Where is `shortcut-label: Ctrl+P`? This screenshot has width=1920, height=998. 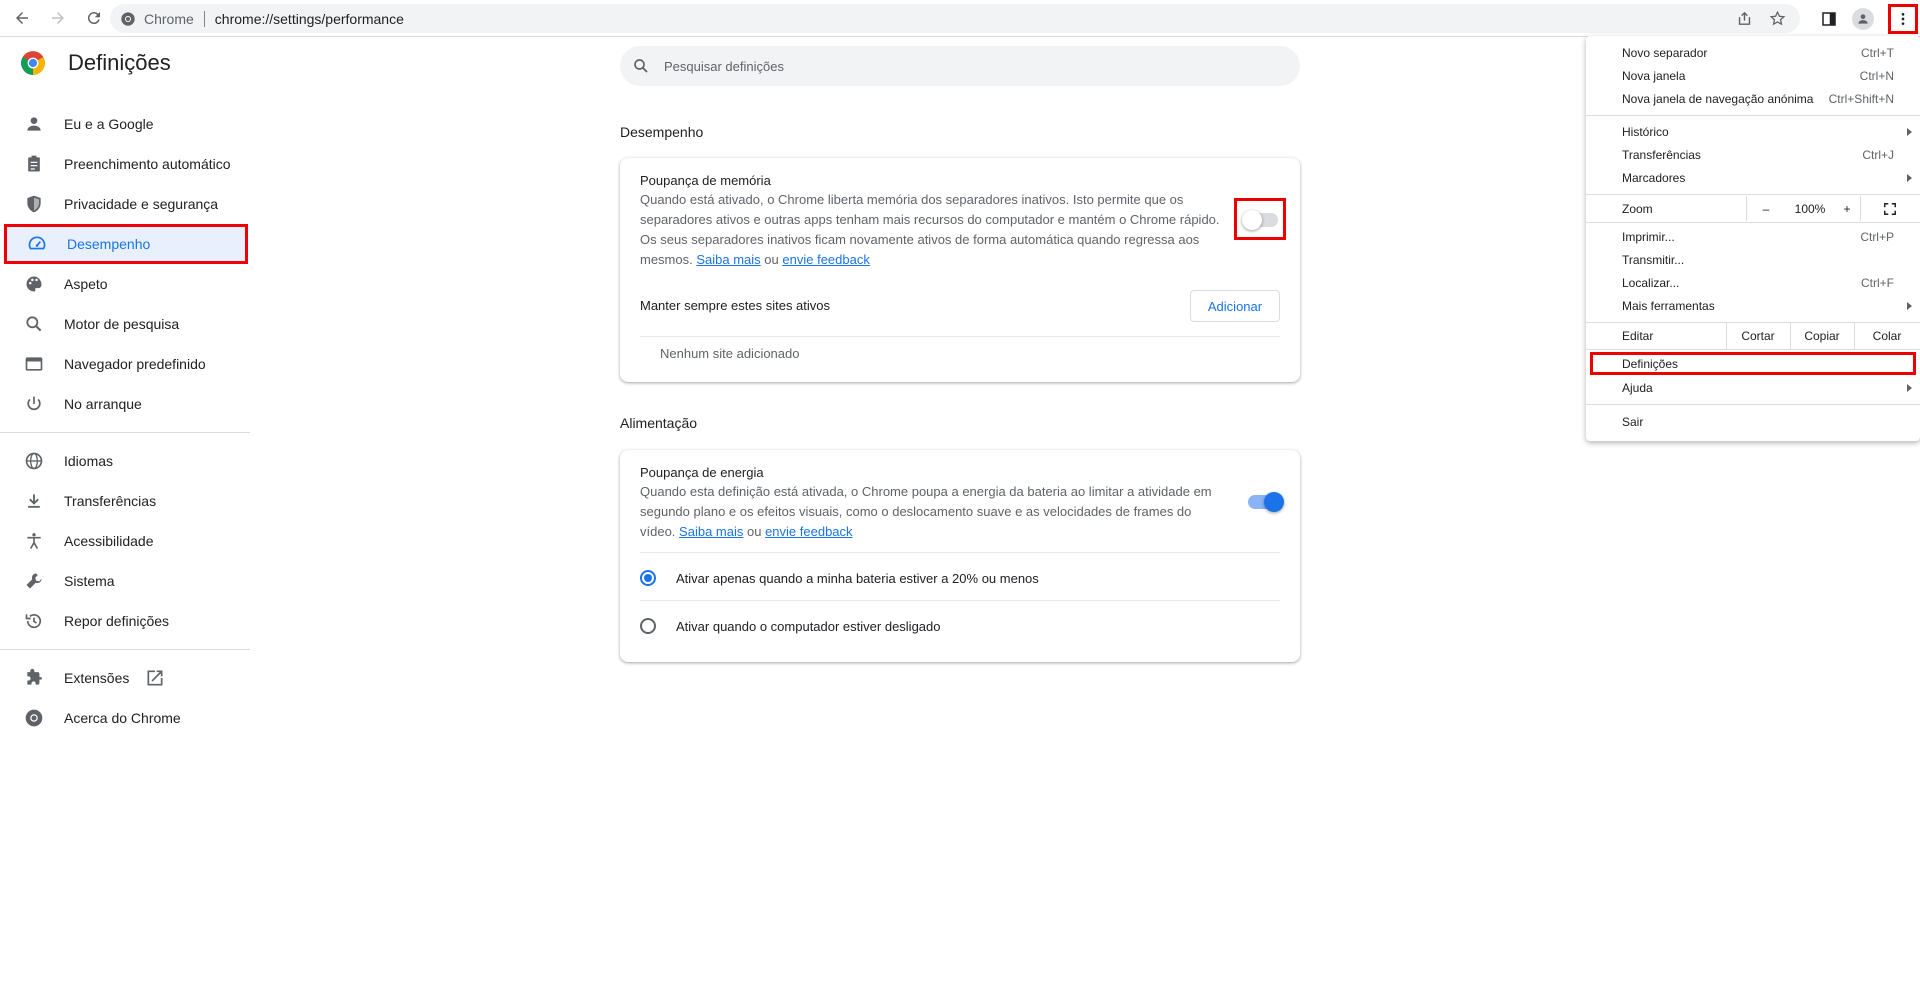 shortcut-label: Ctrl+P is located at coordinates (1877, 236).